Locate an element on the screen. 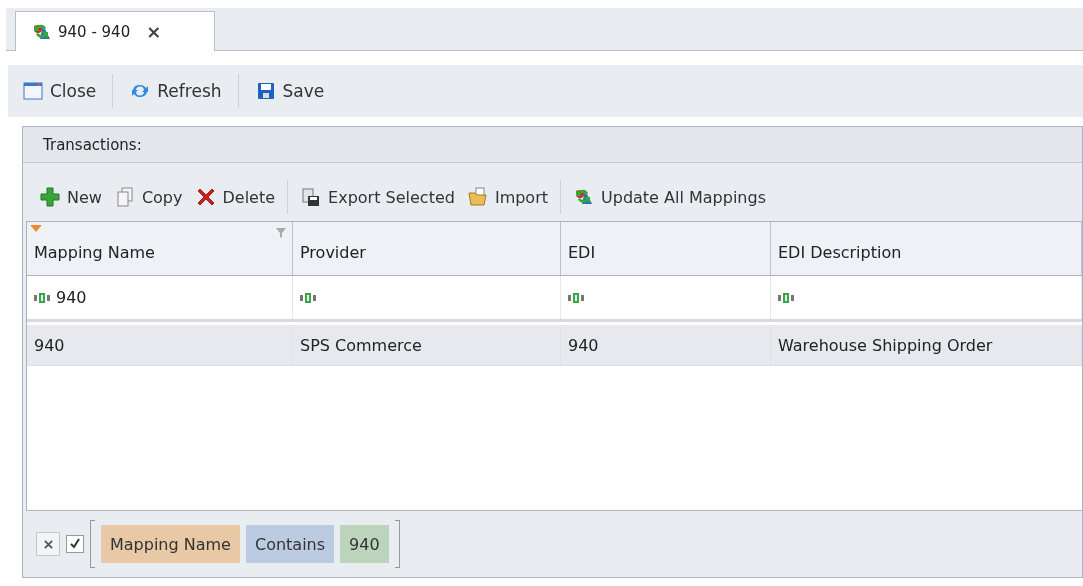 The image size is (1083, 586). close-button: Close is located at coordinates (59, 91).